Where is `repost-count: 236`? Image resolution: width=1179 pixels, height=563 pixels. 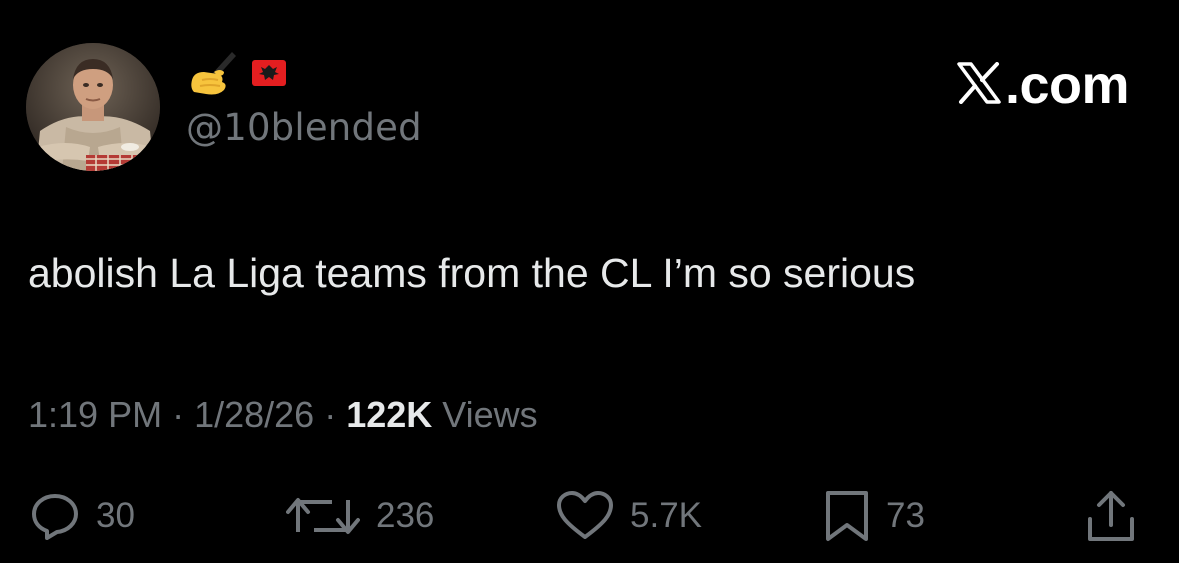 repost-count: 236 is located at coordinates (405, 515).